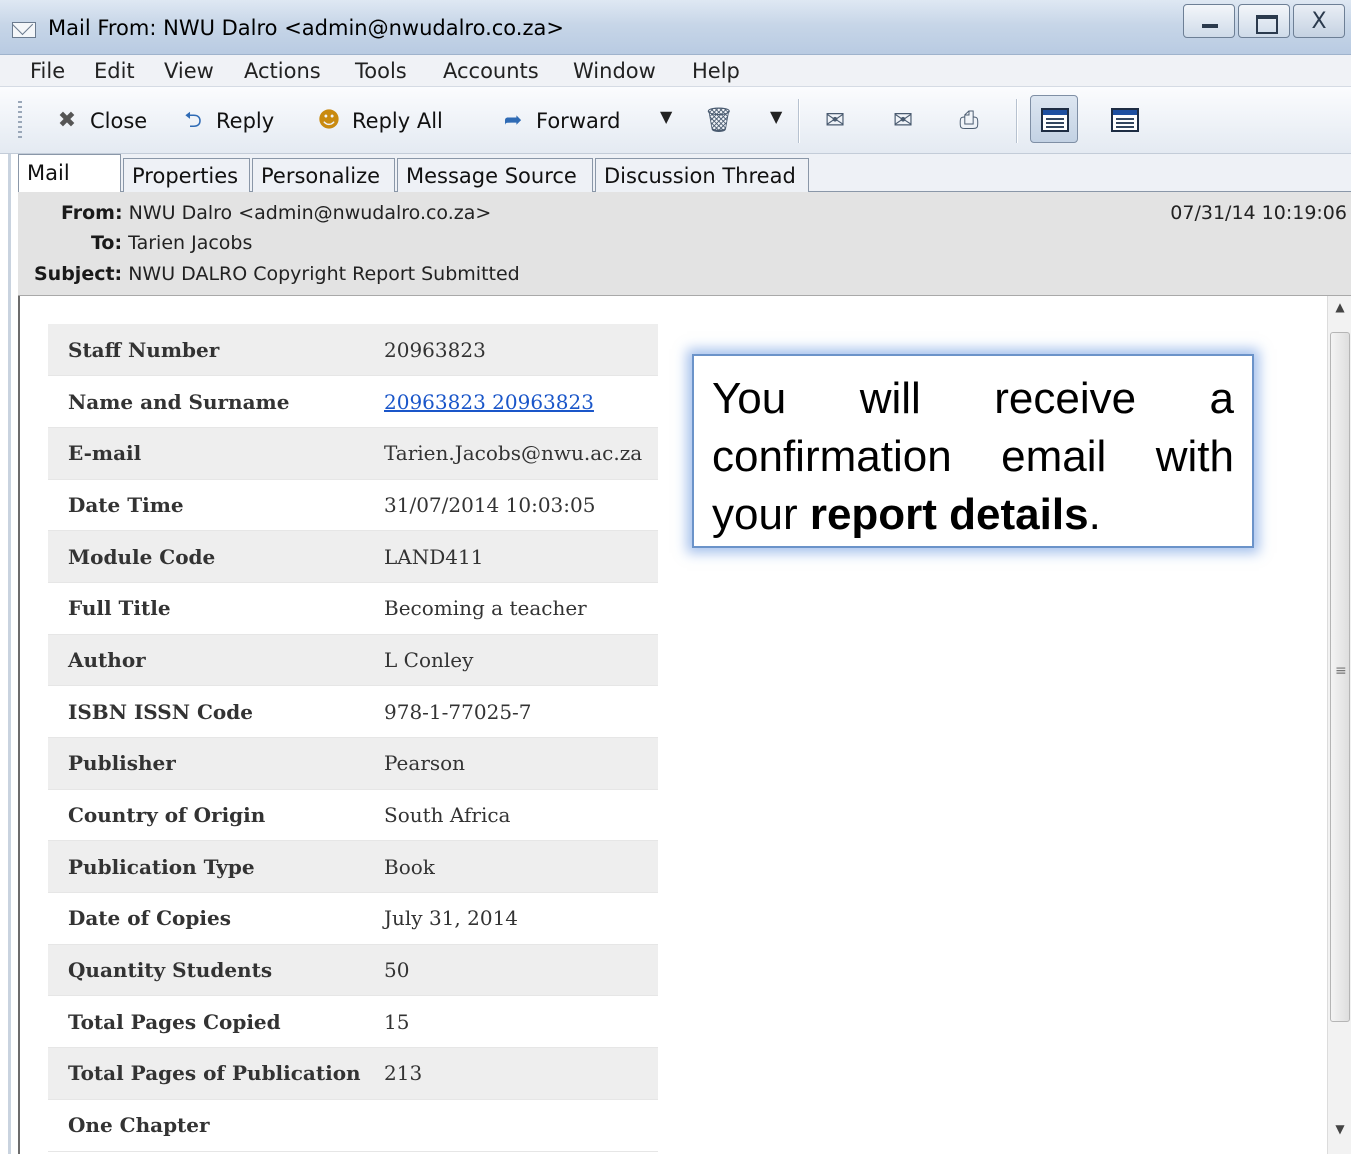  What do you see at coordinates (495, 175) in the screenshot?
I see `tab-message-source: Message Source` at bounding box center [495, 175].